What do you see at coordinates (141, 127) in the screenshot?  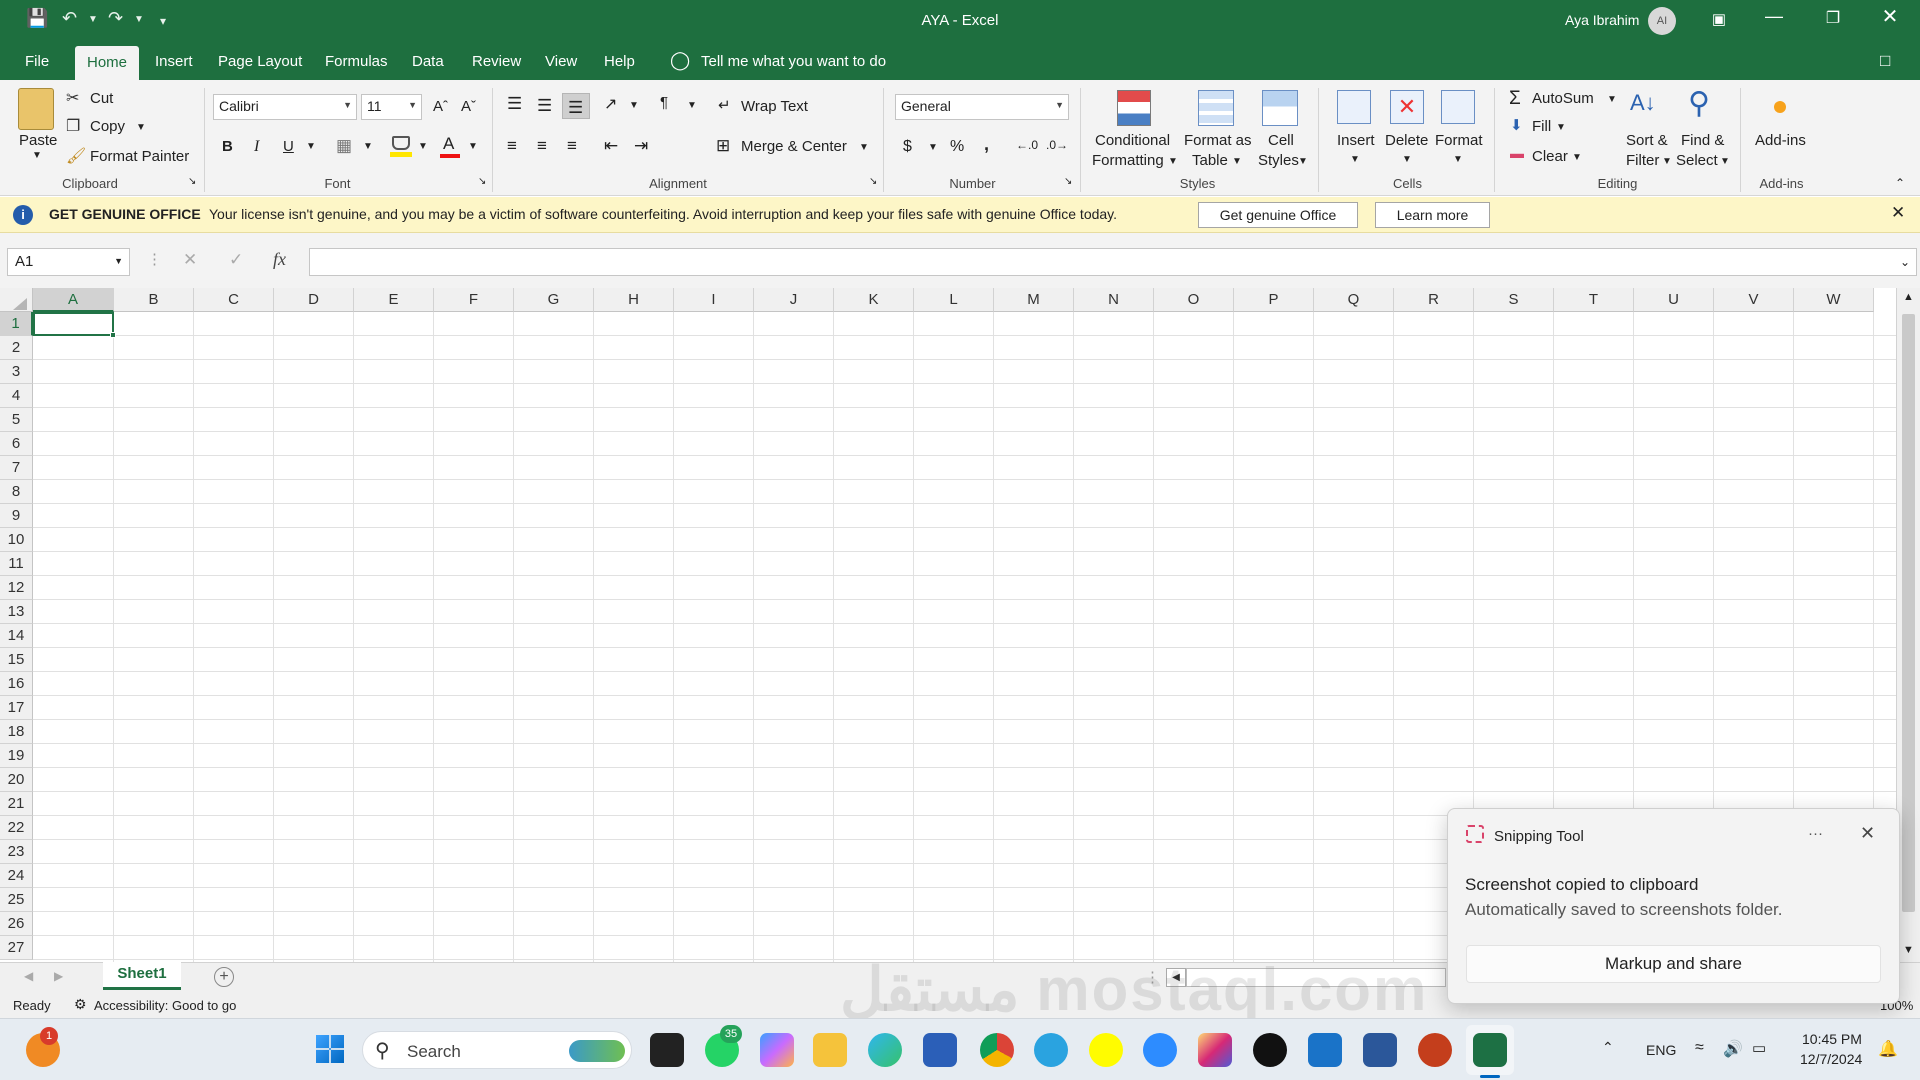 I see `copy-dropdown-icon: ▼` at bounding box center [141, 127].